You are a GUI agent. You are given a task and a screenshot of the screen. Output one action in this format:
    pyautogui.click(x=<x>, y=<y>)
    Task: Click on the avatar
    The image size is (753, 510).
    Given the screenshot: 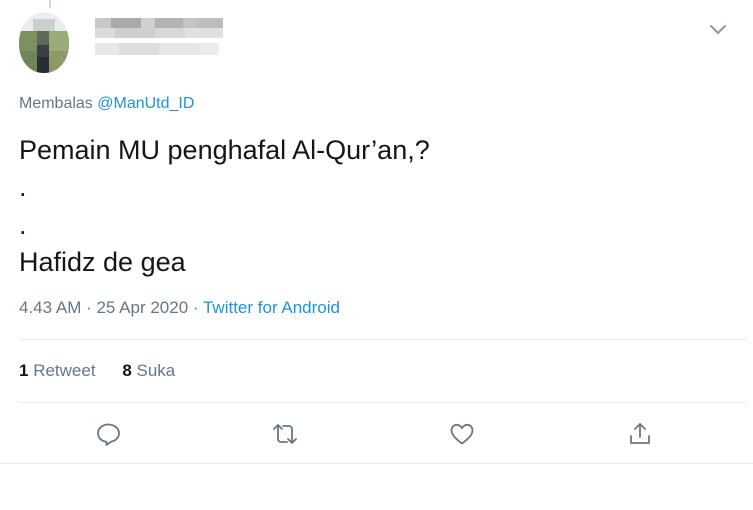 What is the action you would take?
    pyautogui.click(x=44, y=43)
    